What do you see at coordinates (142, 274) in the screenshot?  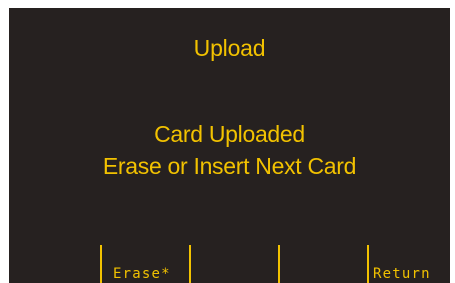 I see `softkey-erase: Erase*` at bounding box center [142, 274].